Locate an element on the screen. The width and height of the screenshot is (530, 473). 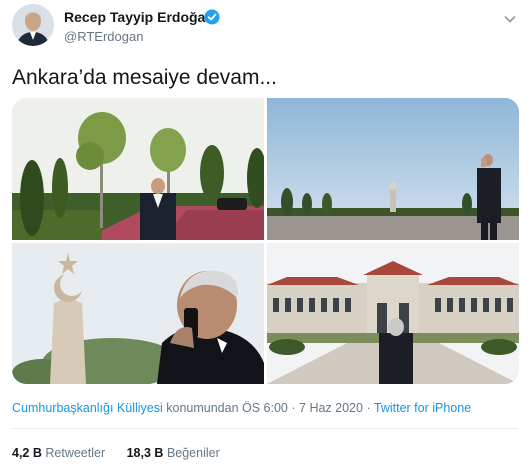
divider is located at coordinates (265, 428).